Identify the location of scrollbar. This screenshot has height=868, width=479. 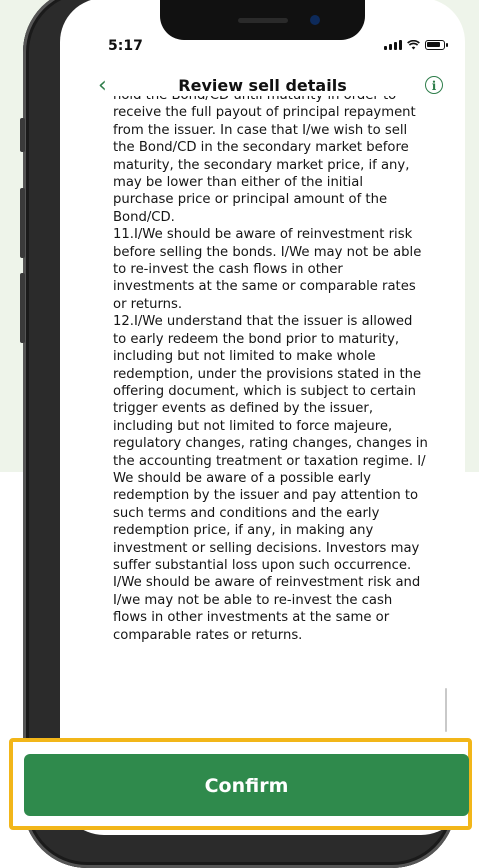
(446, 710).